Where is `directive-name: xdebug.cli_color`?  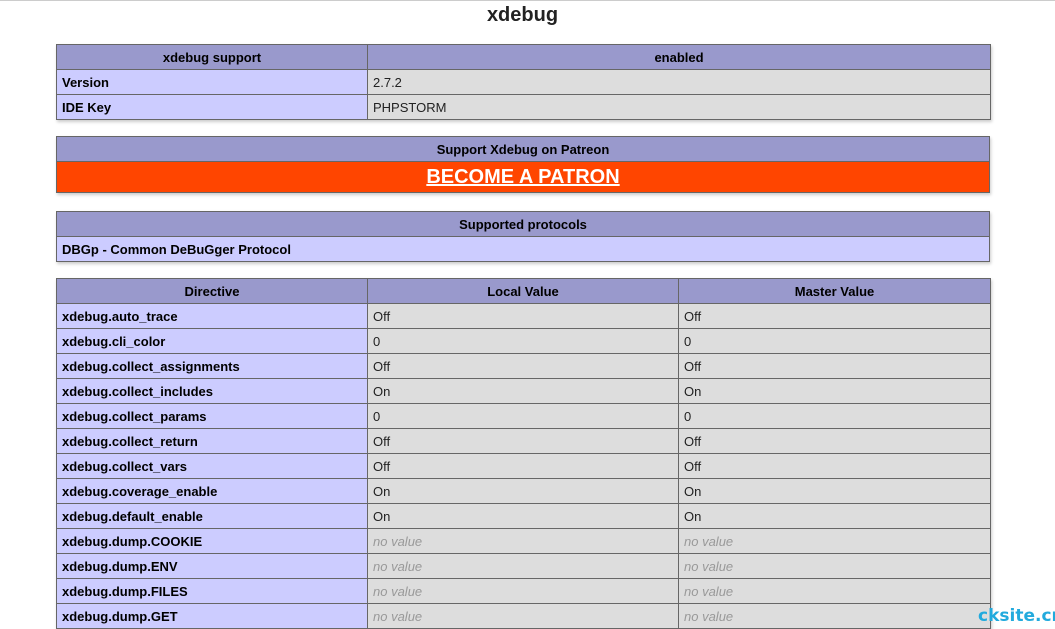
directive-name: xdebug.cli_color is located at coordinates (212, 341).